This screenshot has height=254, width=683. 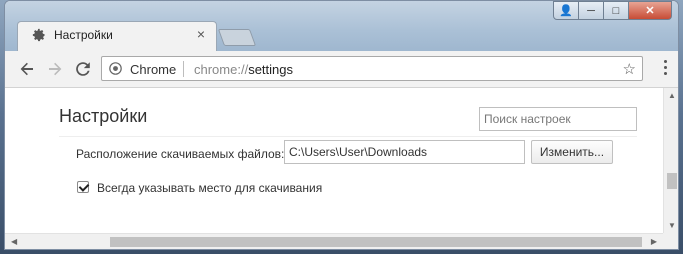 I want to click on toolbar: Chrome chrome://settings ☆, so click(x=341, y=69).